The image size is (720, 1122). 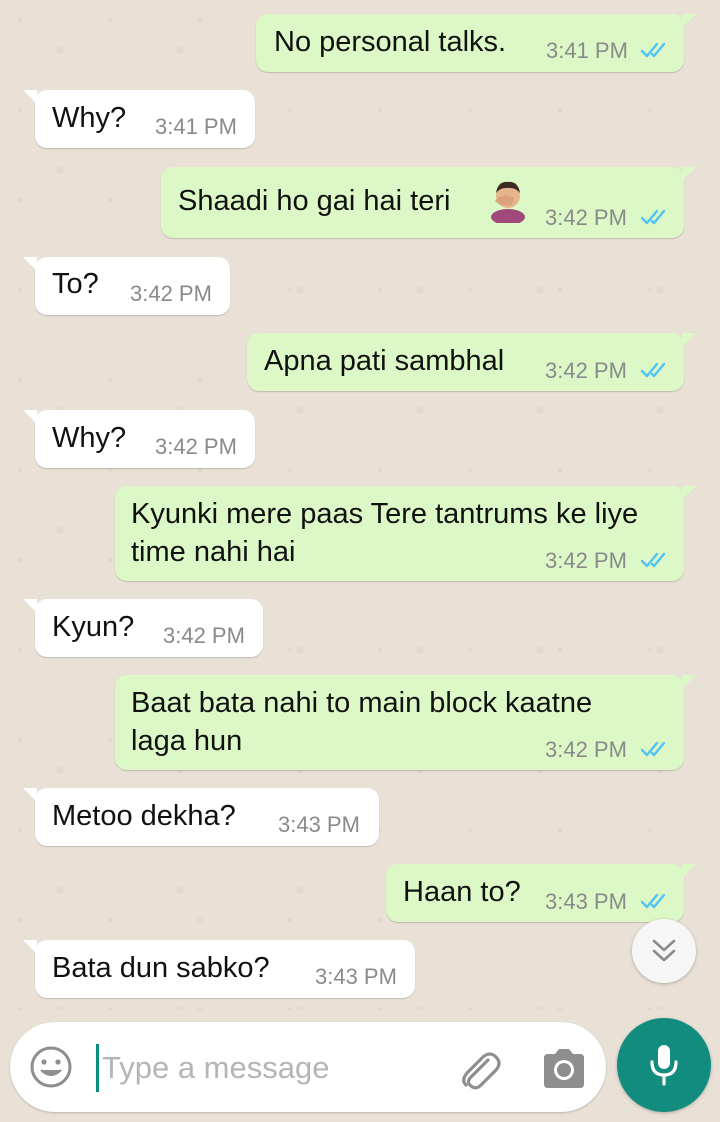 What do you see at coordinates (161, 968) in the screenshot?
I see `message-text: Bata dun sabko?` at bounding box center [161, 968].